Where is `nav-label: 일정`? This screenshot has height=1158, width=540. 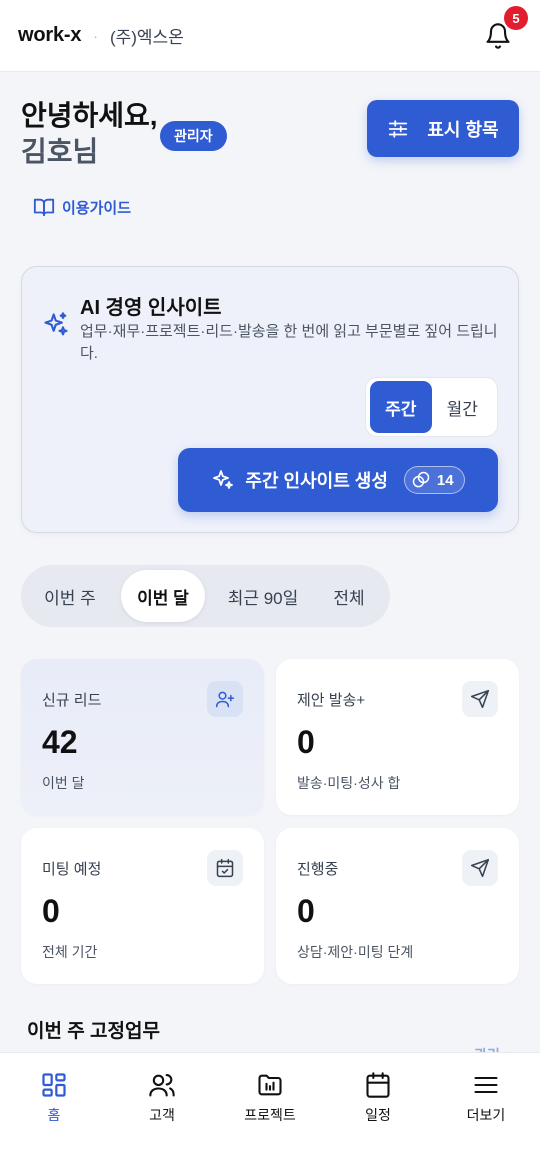 nav-label: 일정 is located at coordinates (378, 1115).